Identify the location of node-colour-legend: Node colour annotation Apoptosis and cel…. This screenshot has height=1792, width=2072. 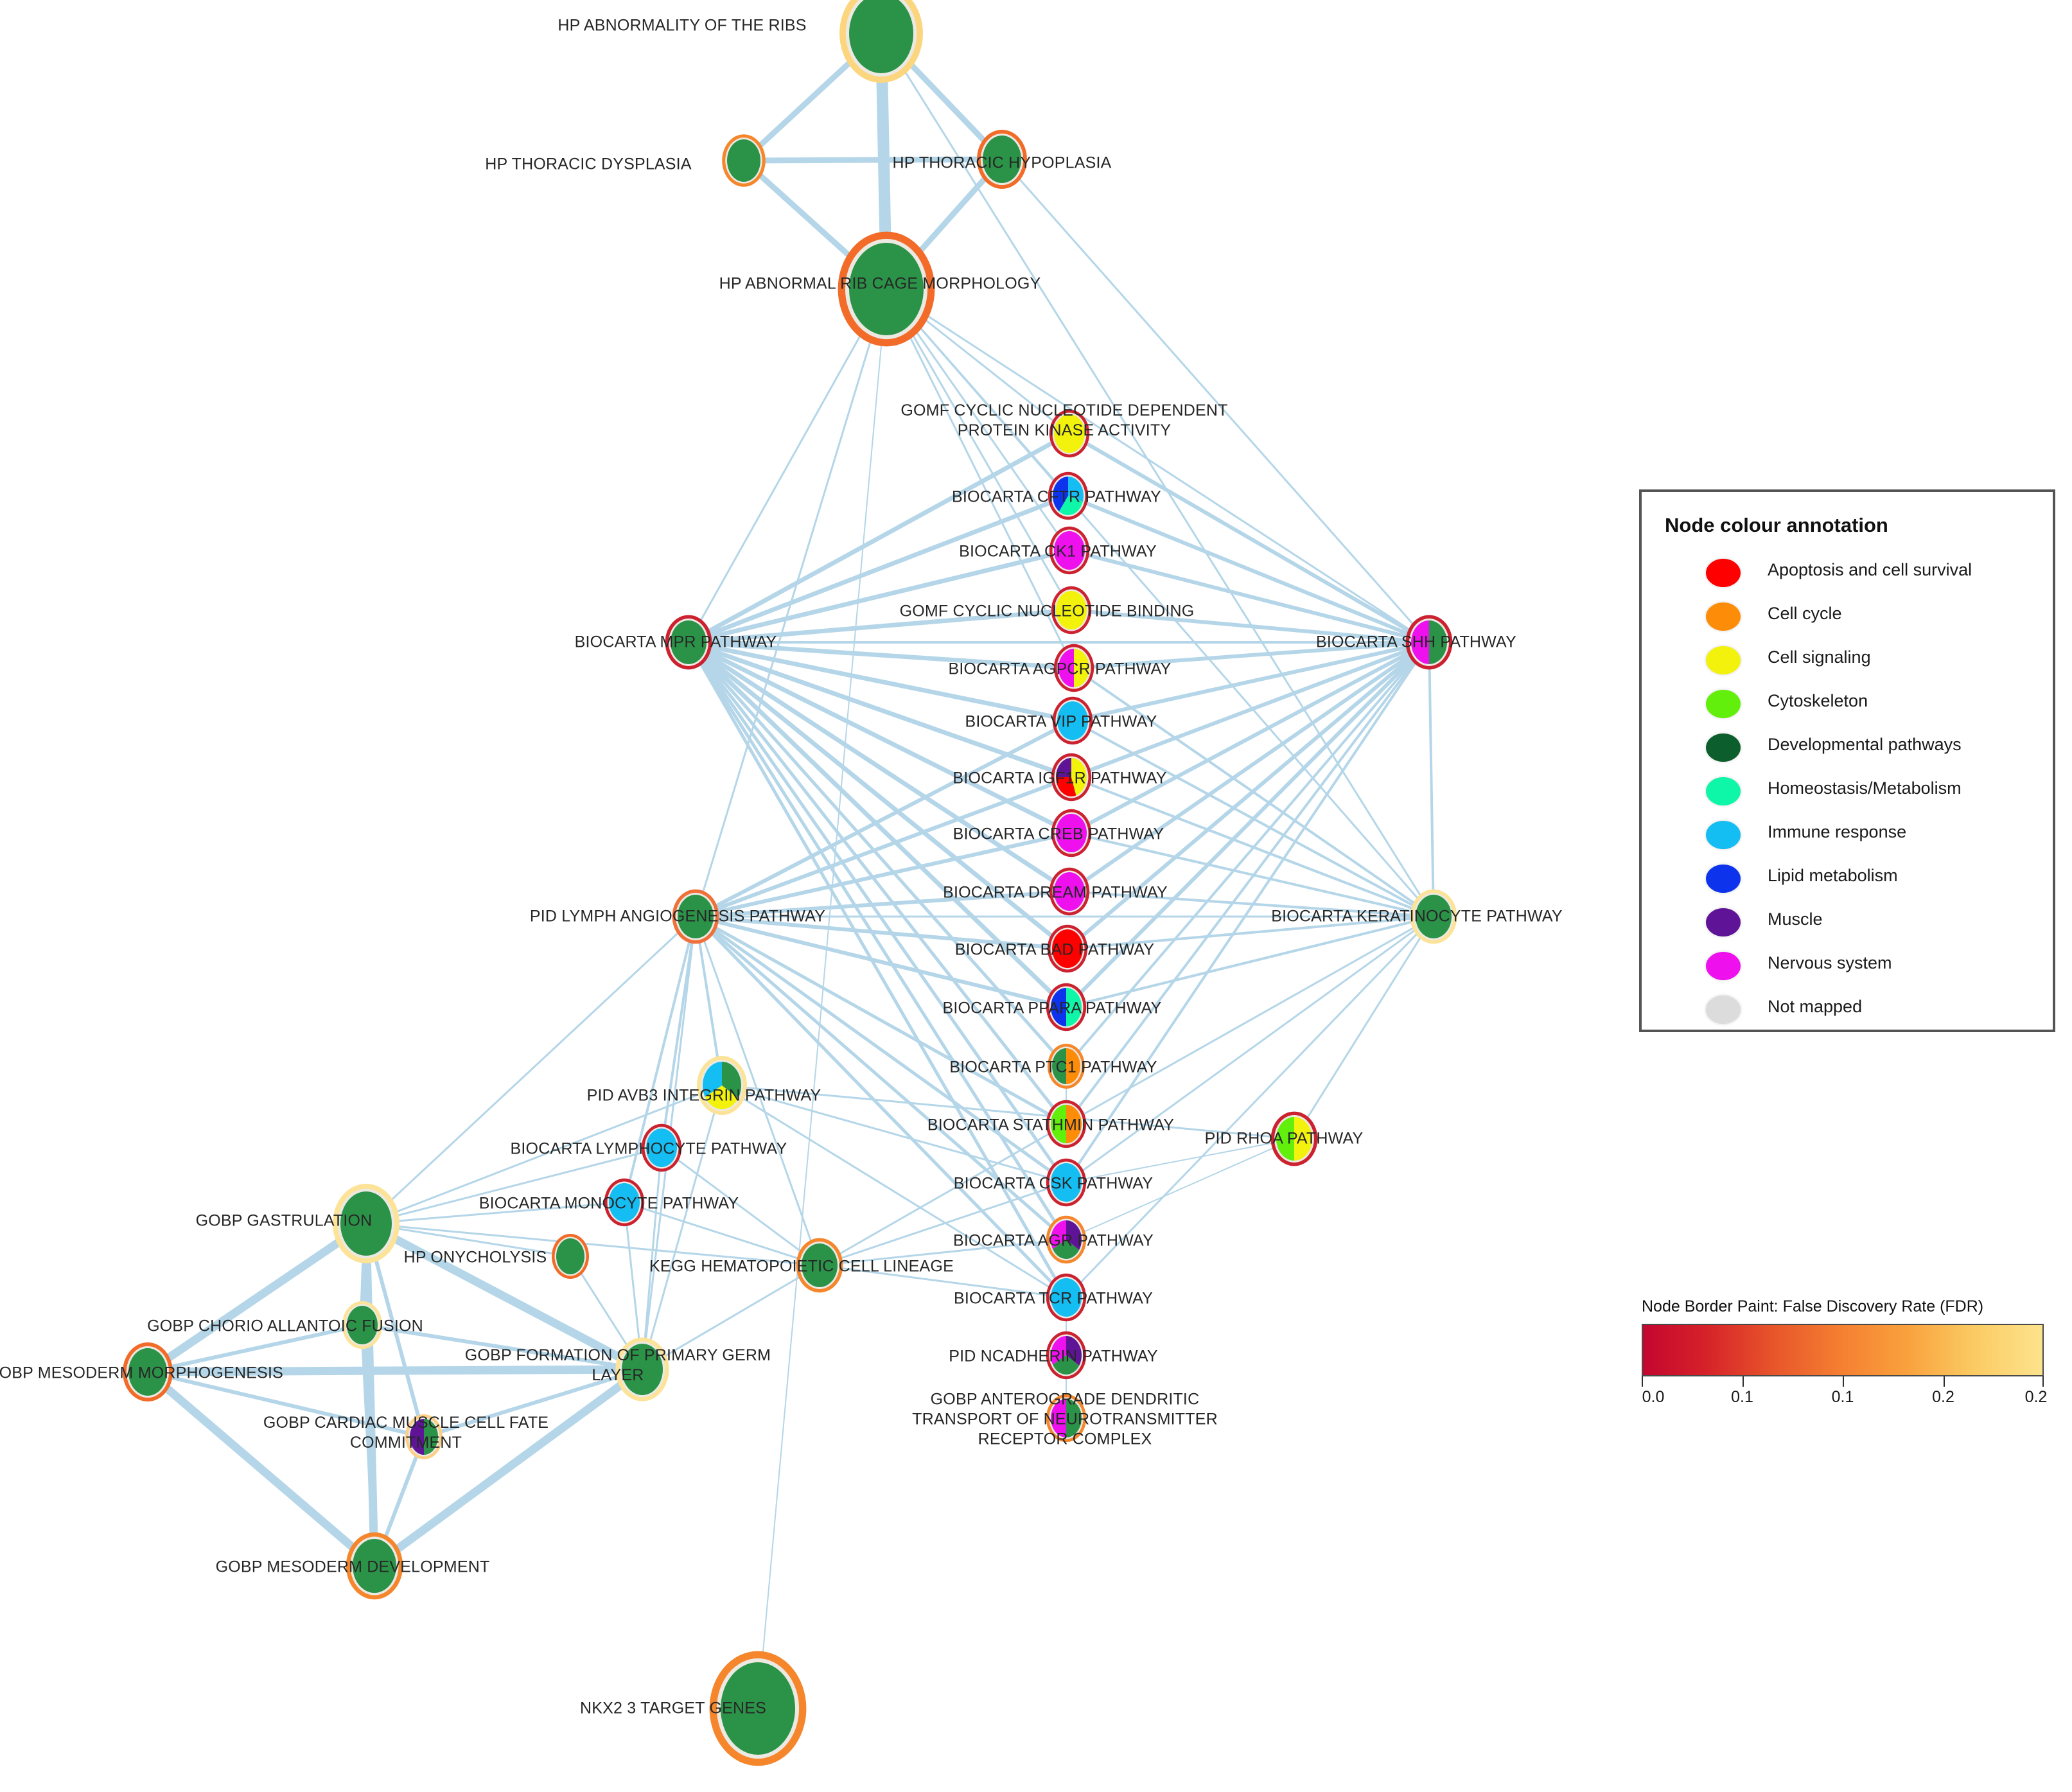
(1847, 760).